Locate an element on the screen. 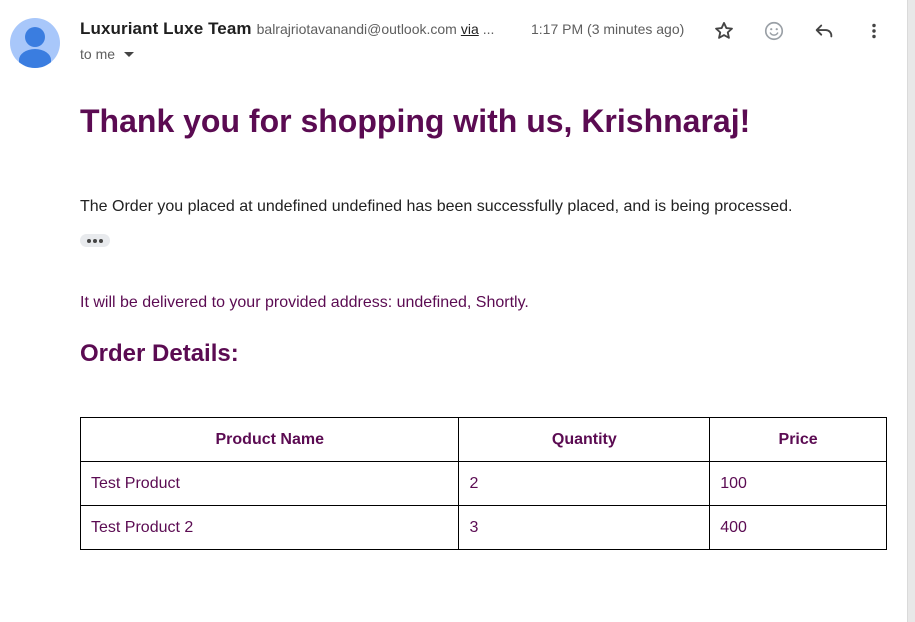 The width and height of the screenshot is (915, 622). recipient-label: to me is located at coordinates (98, 54).